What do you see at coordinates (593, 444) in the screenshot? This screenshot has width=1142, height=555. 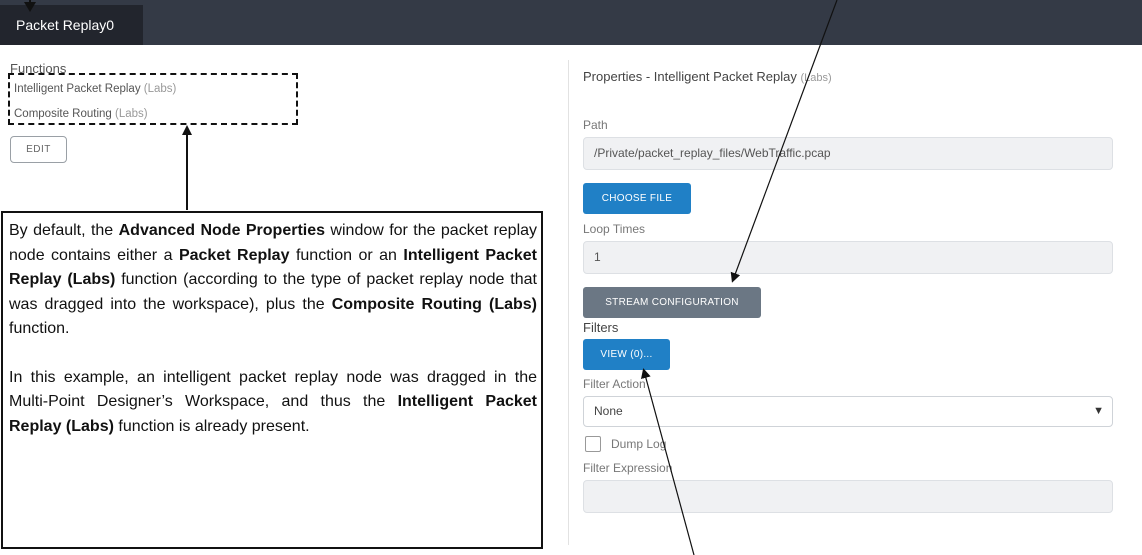 I see `dump-log-checkbox` at bounding box center [593, 444].